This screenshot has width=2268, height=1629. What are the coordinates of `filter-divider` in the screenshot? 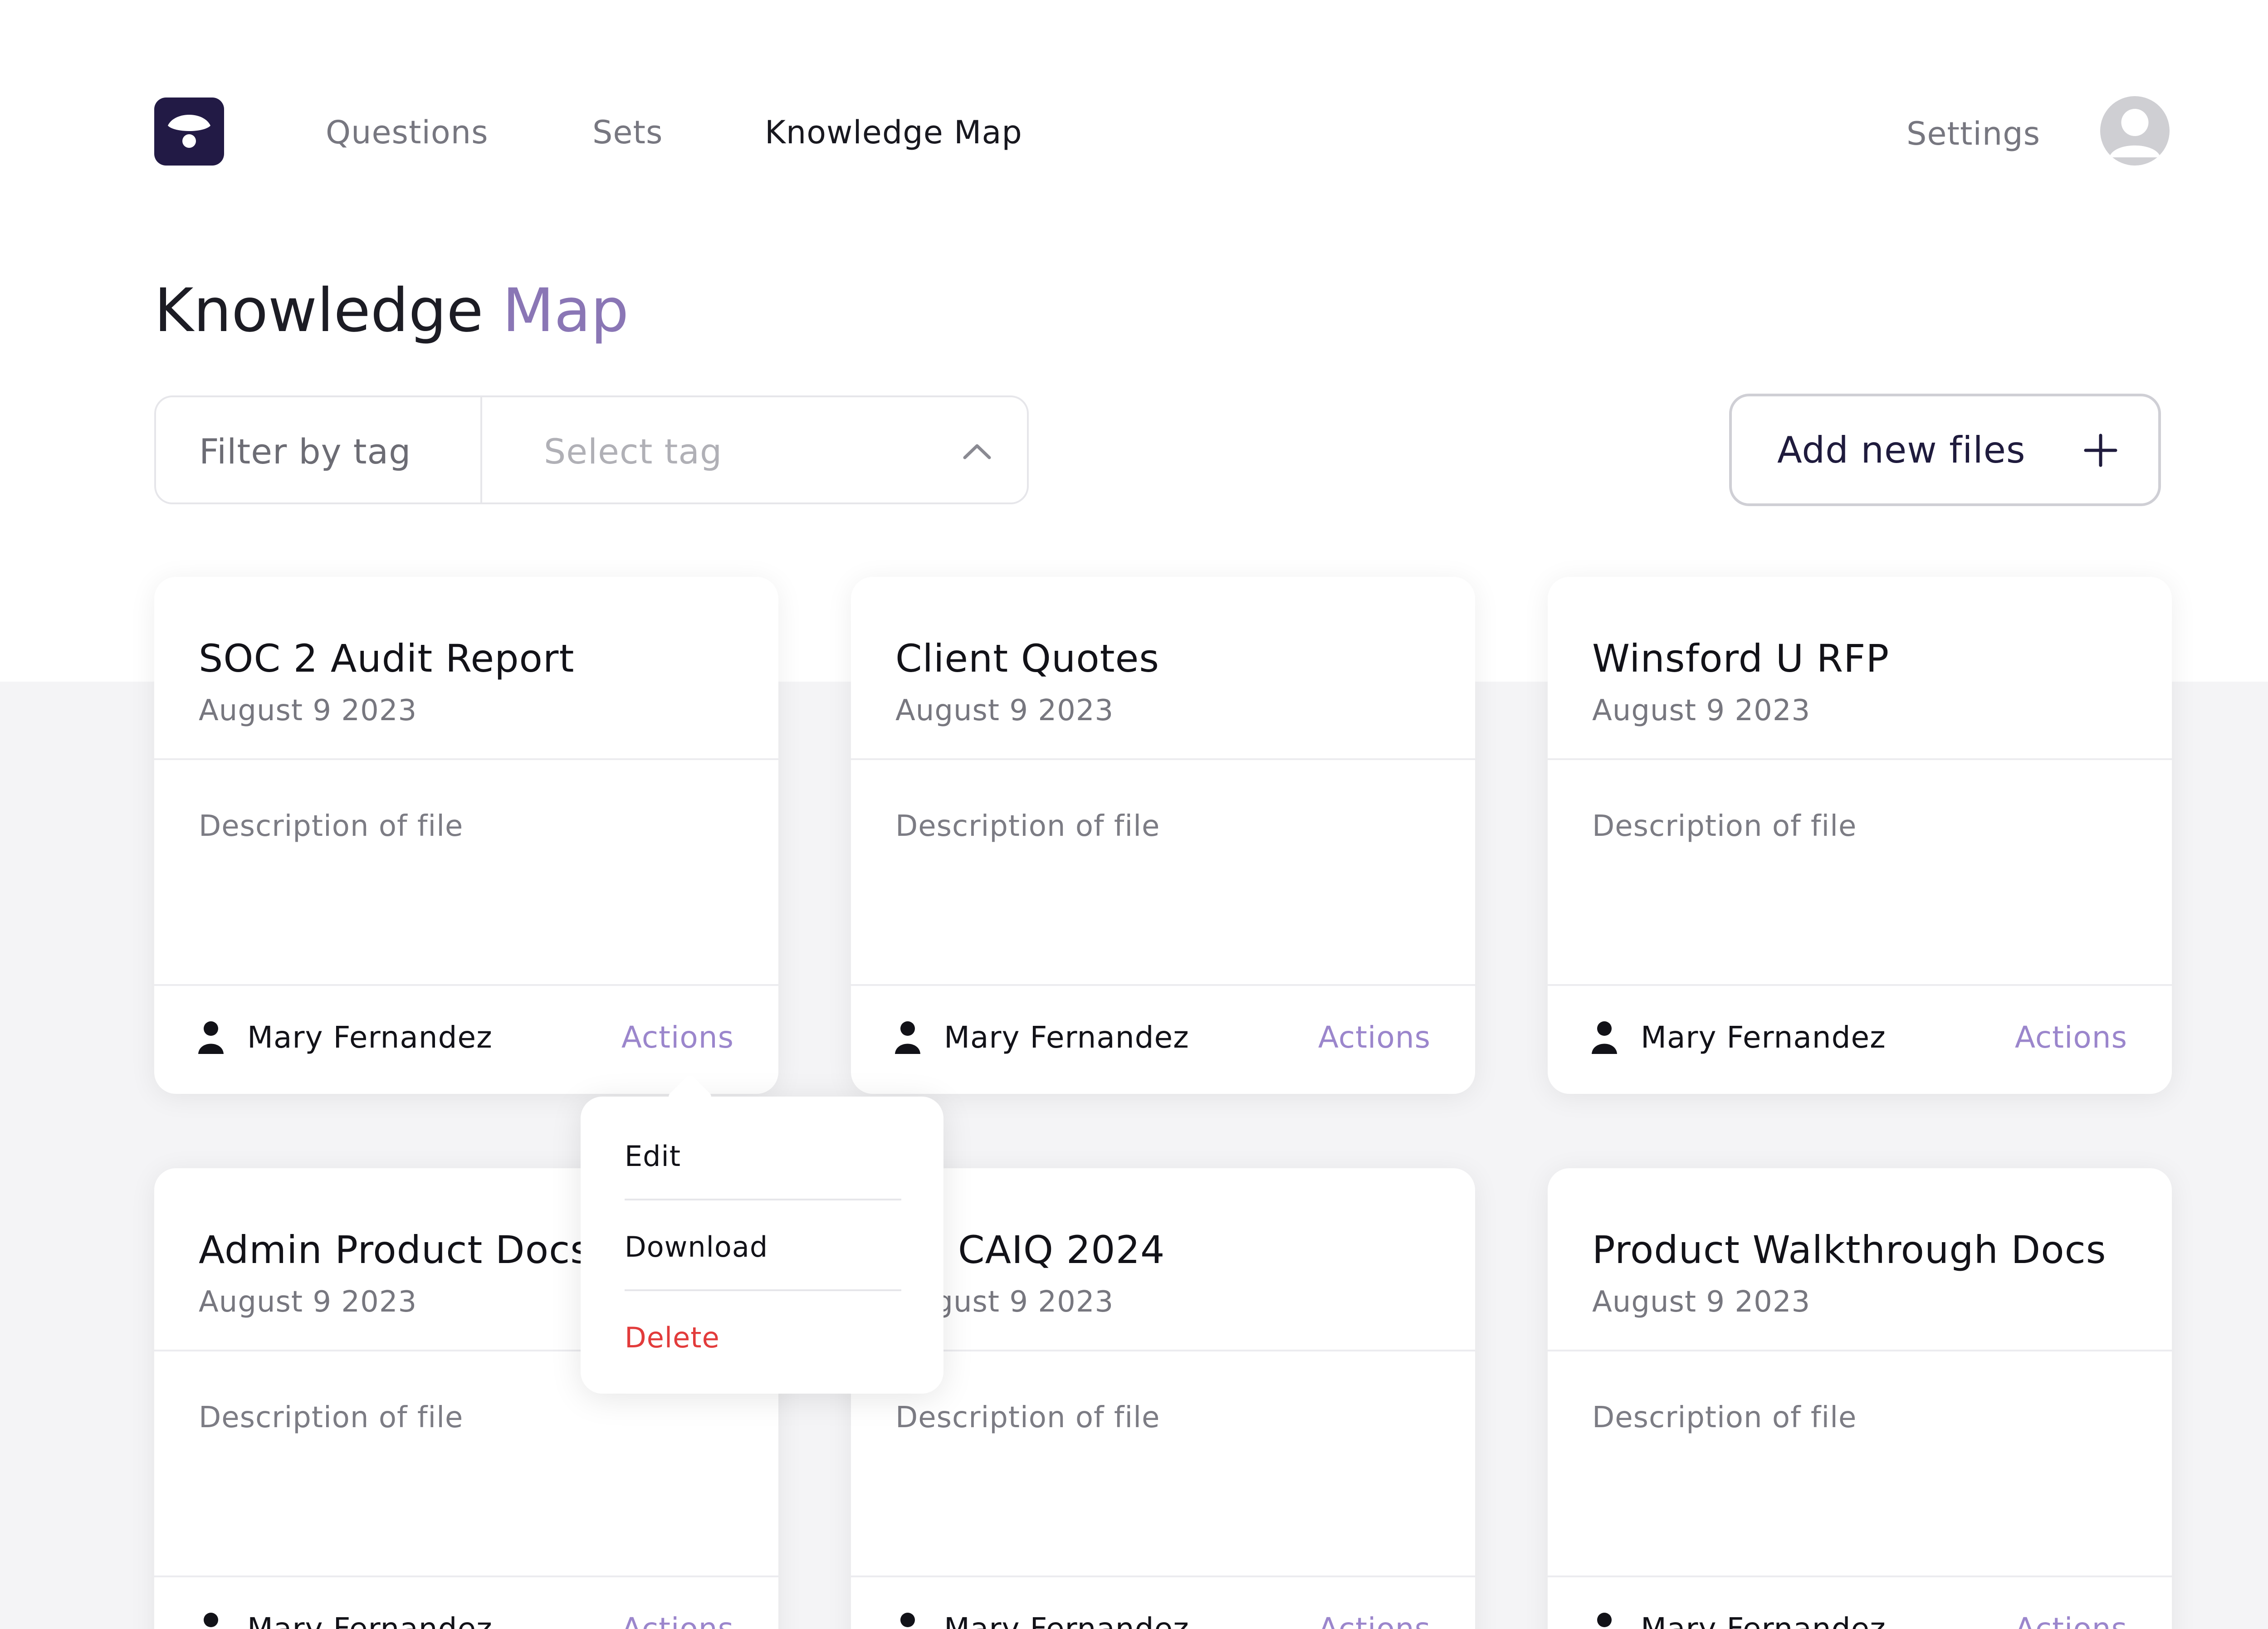 It's located at (481, 450).